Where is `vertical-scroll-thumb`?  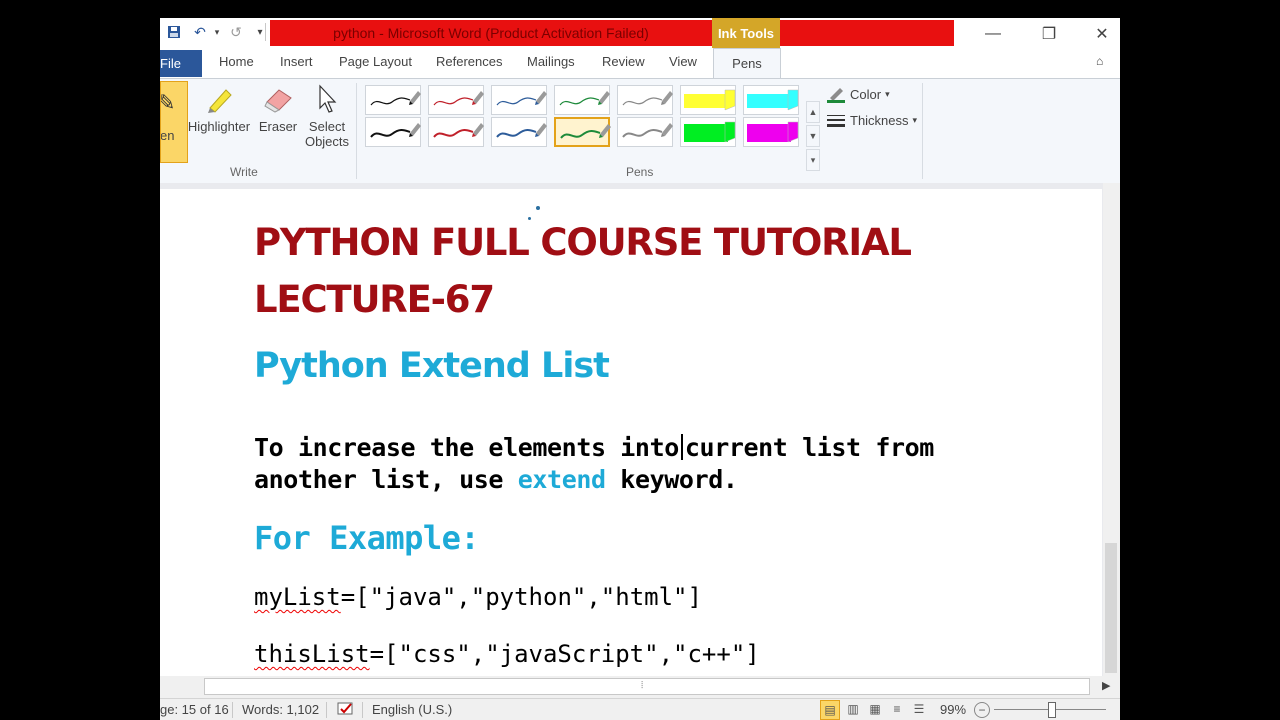
vertical-scroll-thumb is located at coordinates (1111, 608).